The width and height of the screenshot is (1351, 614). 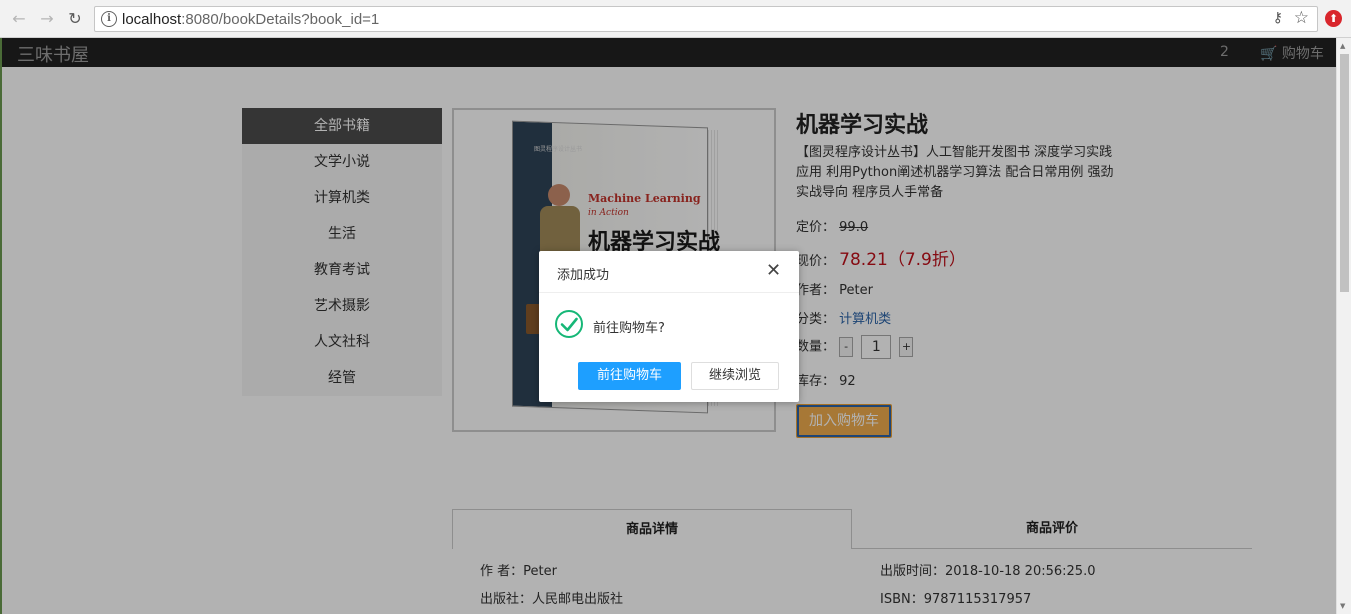 What do you see at coordinates (19, 19) in the screenshot?
I see `back-arrow-icon: ←` at bounding box center [19, 19].